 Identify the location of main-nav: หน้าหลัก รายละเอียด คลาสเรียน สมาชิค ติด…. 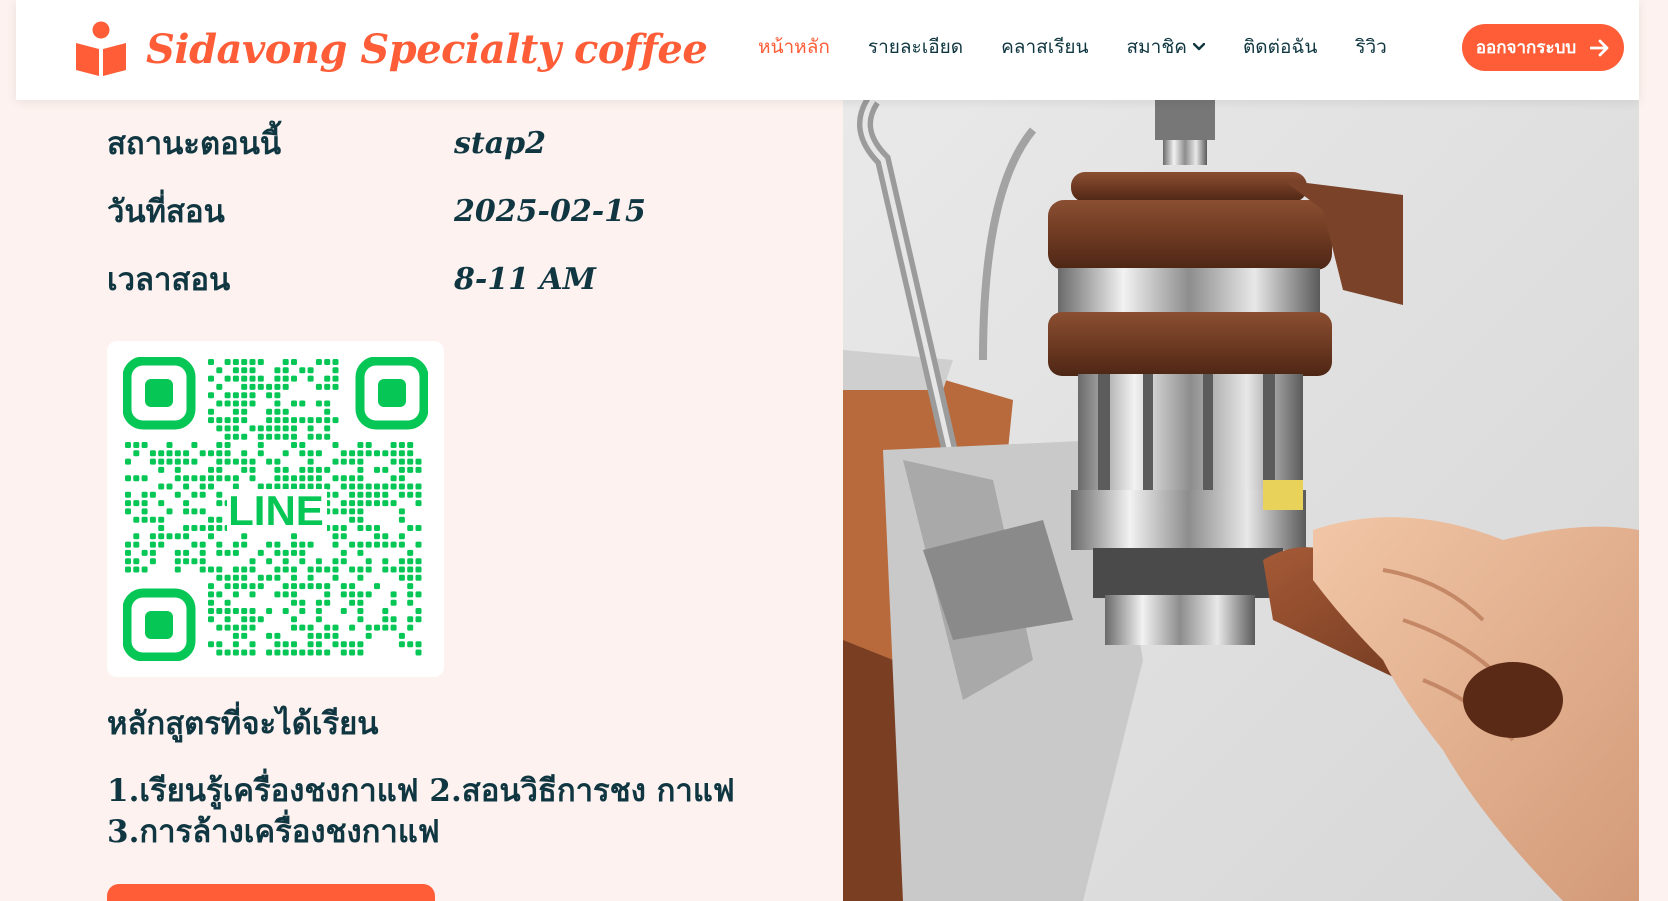
(1072, 47).